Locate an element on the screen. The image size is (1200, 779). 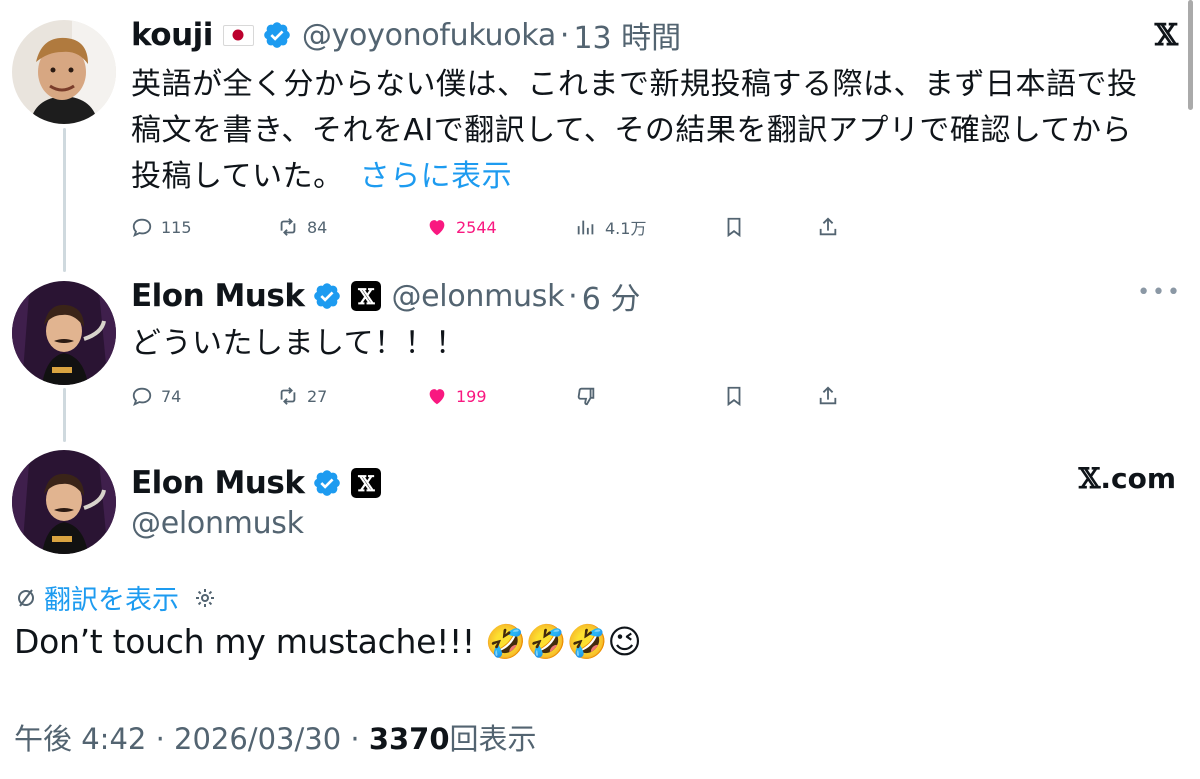
reply-button: 74 is located at coordinates (156, 396).